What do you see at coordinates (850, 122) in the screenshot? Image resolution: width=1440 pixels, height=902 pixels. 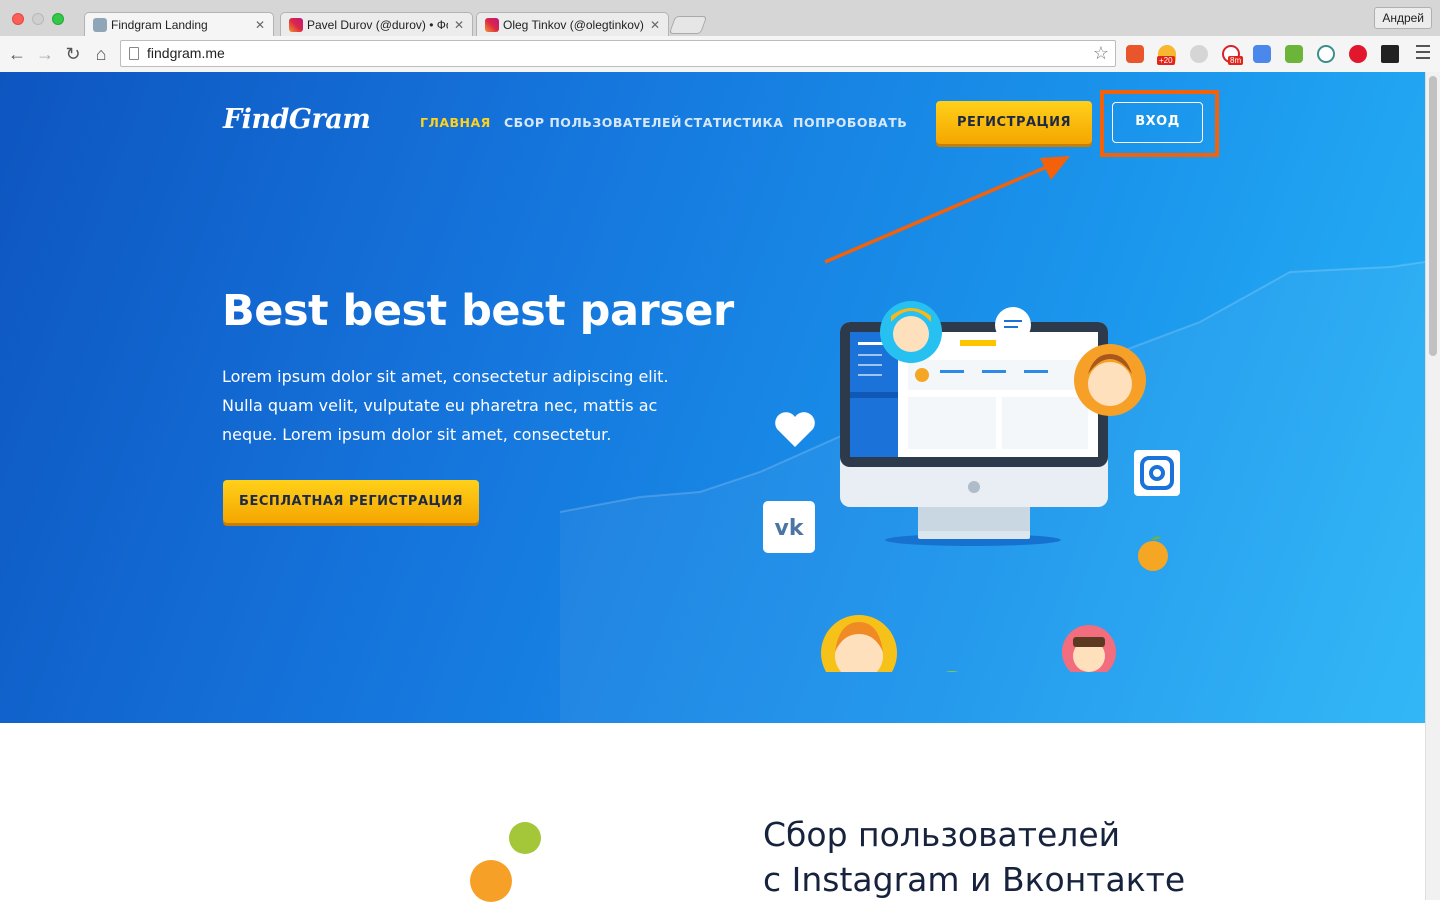 I see `nav-try: ПОПРОБОВАТЬ` at bounding box center [850, 122].